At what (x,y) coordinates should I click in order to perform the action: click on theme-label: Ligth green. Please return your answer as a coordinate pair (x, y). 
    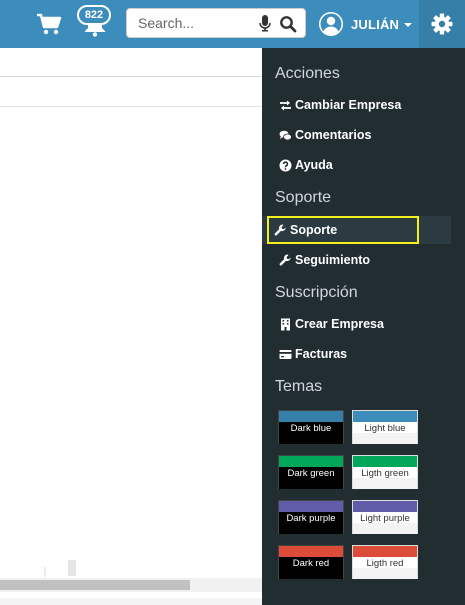
    Looking at the image, I should click on (385, 473).